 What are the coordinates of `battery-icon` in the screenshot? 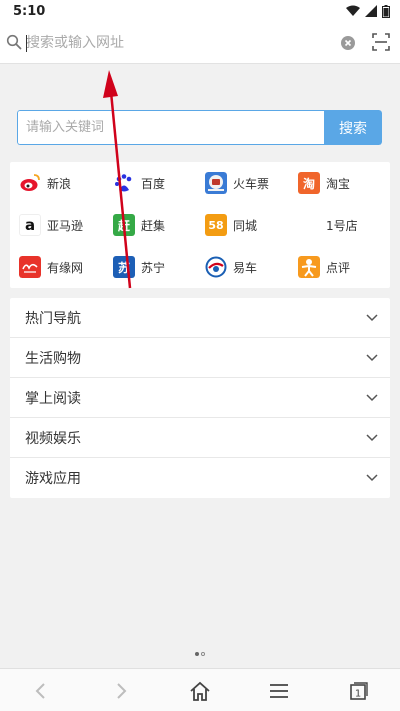 It's located at (386, 11).